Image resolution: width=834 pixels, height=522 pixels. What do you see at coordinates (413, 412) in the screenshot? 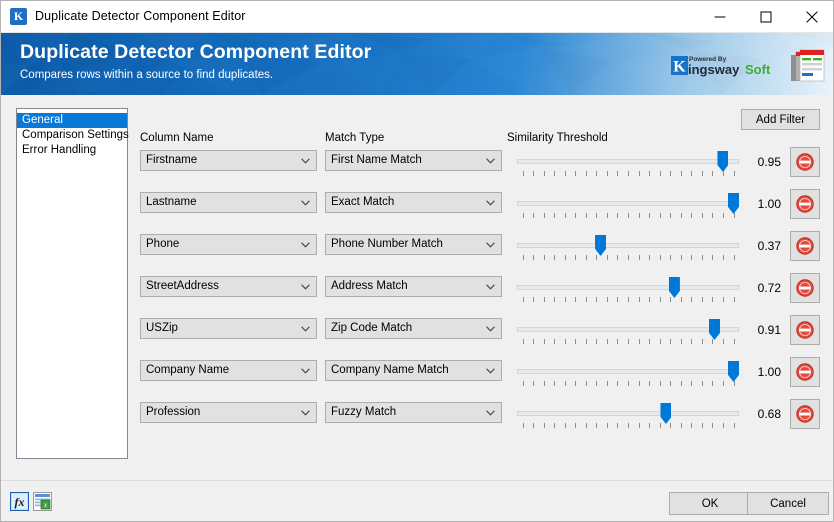
I see `match-type-dropdown: Fuzzy Match` at bounding box center [413, 412].